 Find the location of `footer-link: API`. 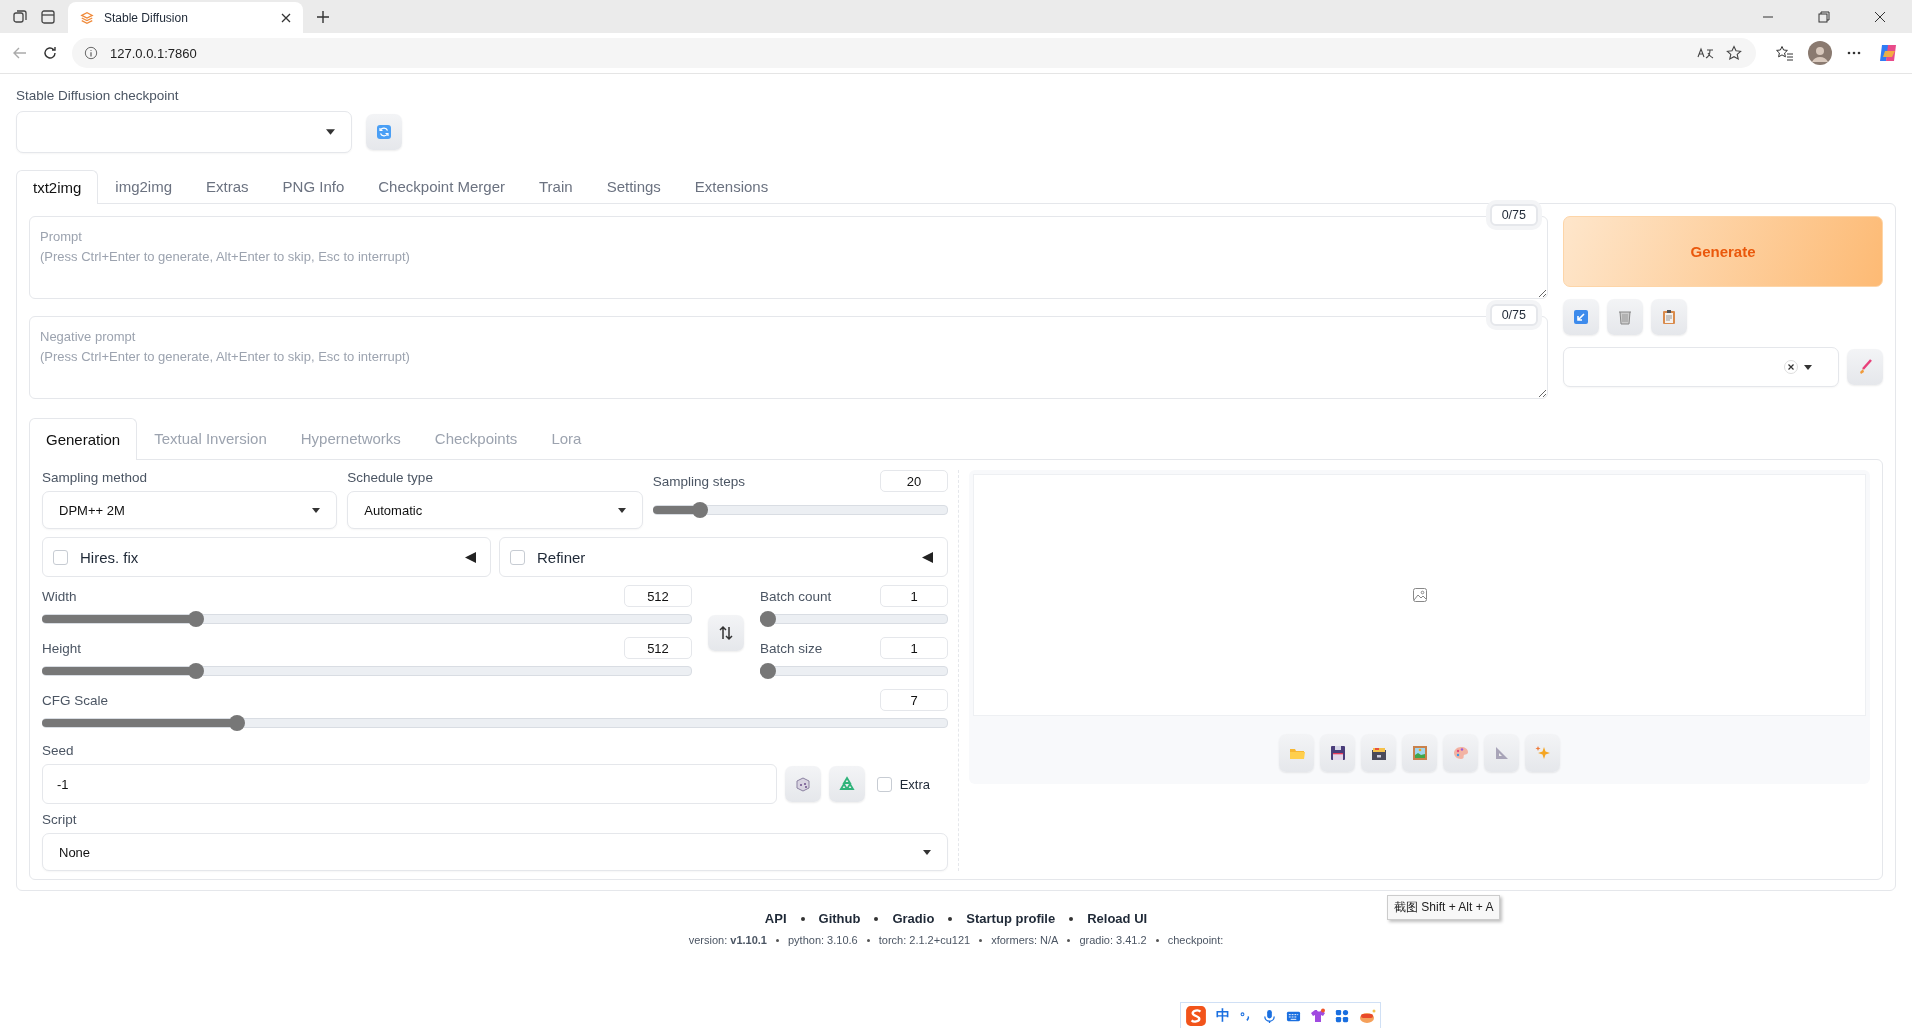

footer-link: API is located at coordinates (775, 918).